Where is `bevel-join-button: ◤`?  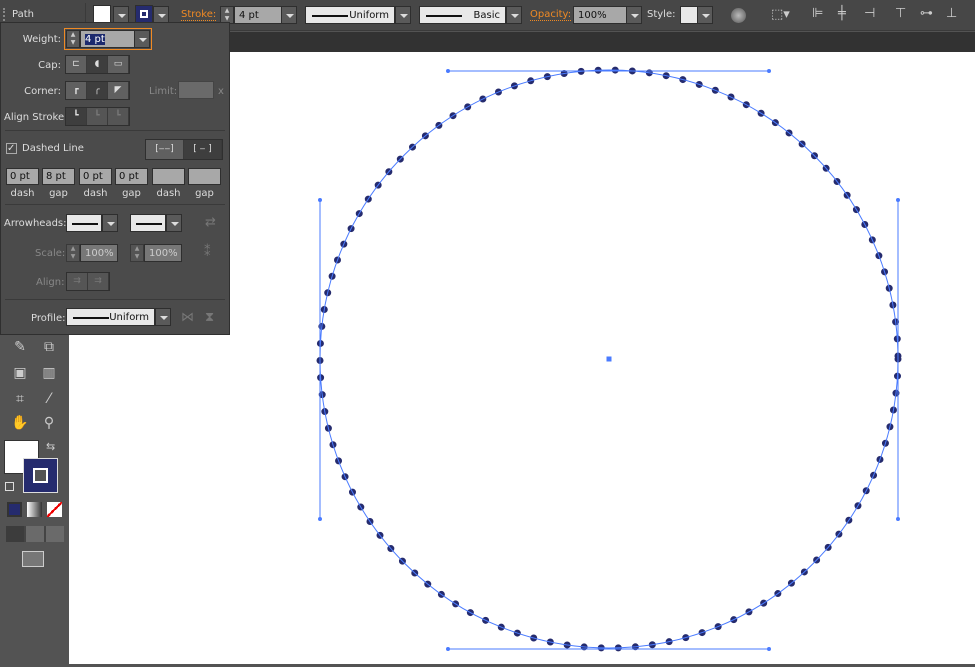 bevel-join-button: ◤ is located at coordinates (118, 90).